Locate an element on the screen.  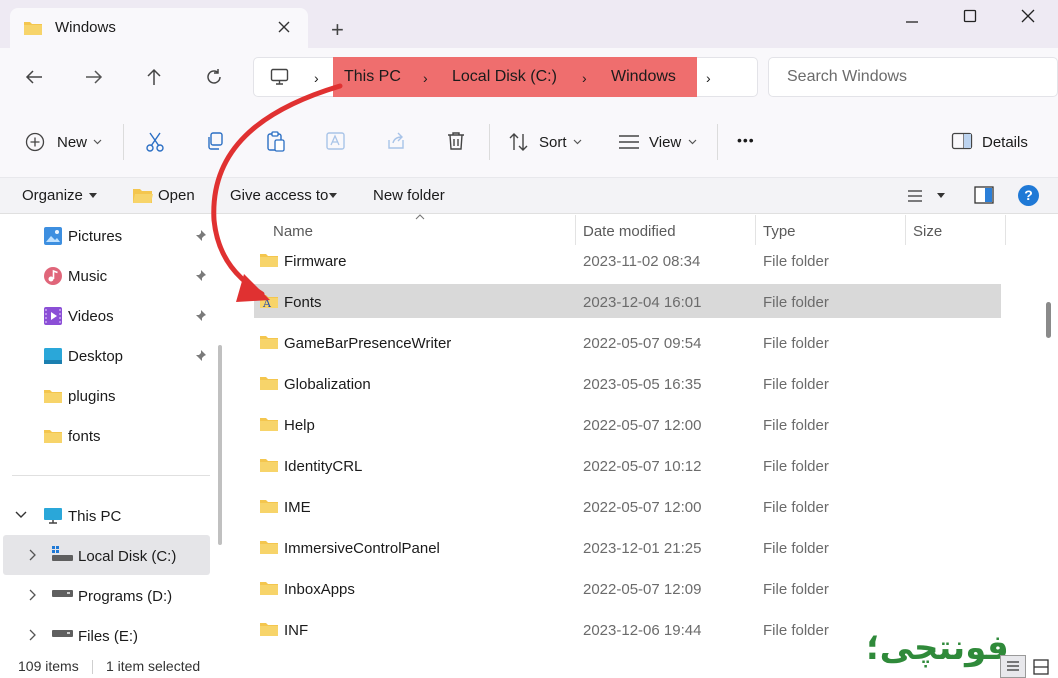
nav-scrollbar is located at coordinates (220, 445).